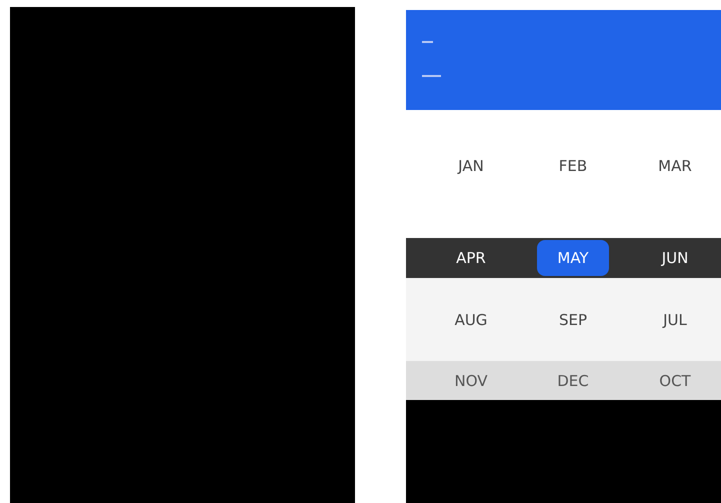  I want to click on month-button: AUG, so click(471, 320).